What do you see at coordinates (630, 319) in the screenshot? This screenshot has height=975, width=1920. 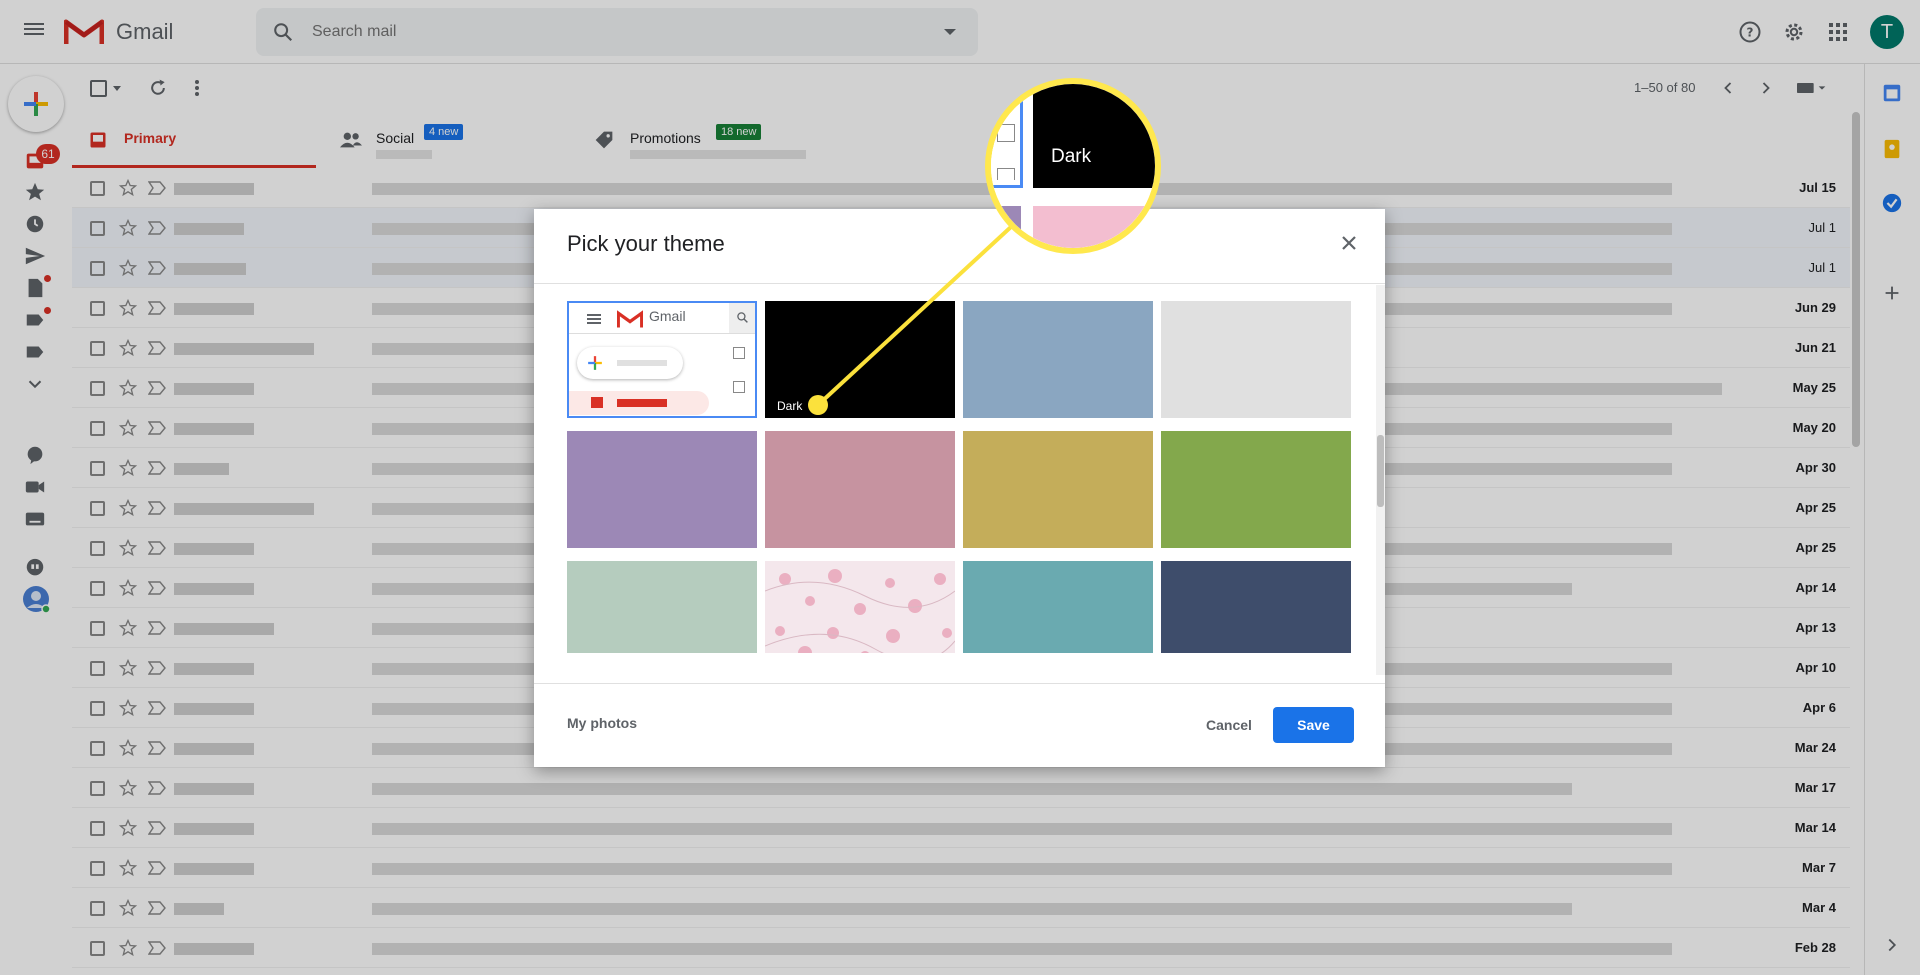 I see `gmail-logo-icon` at bounding box center [630, 319].